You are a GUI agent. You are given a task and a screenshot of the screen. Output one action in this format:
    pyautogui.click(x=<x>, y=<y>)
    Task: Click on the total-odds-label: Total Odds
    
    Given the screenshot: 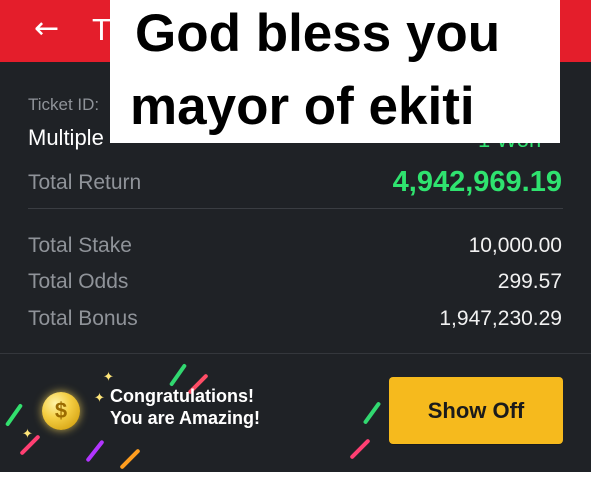 What is the action you would take?
    pyautogui.click(x=78, y=281)
    